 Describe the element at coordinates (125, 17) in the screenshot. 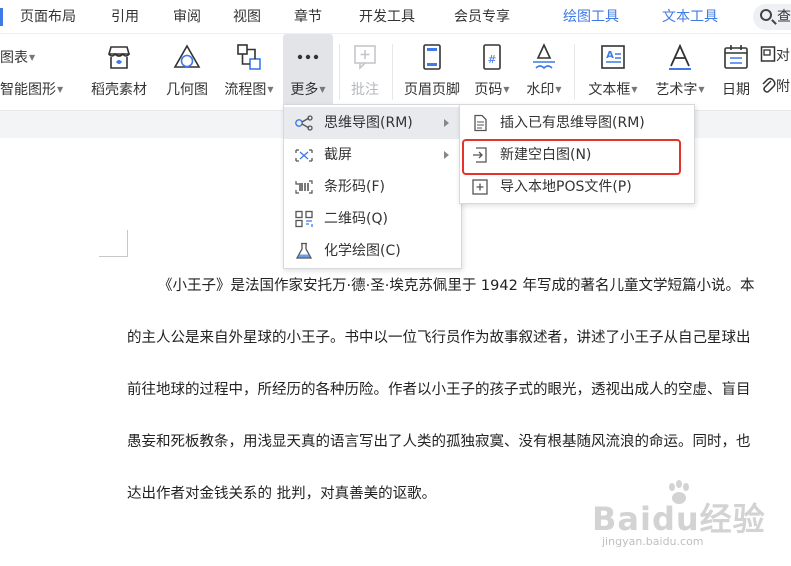

I see `tab-references: 引用` at that location.